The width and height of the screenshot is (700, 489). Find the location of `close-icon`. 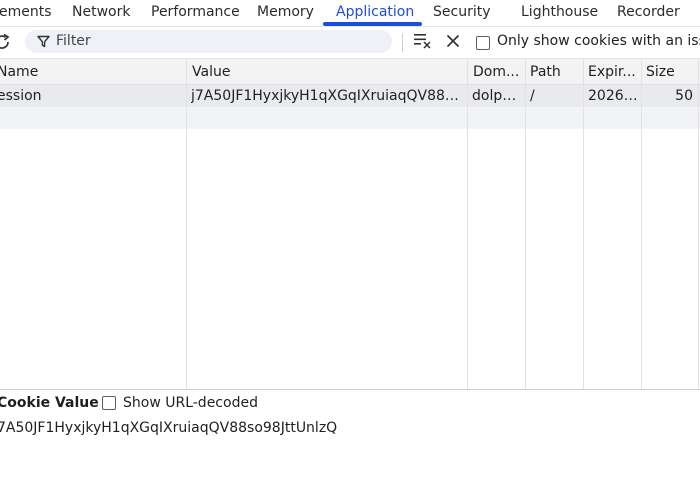

close-icon is located at coordinates (453, 41).